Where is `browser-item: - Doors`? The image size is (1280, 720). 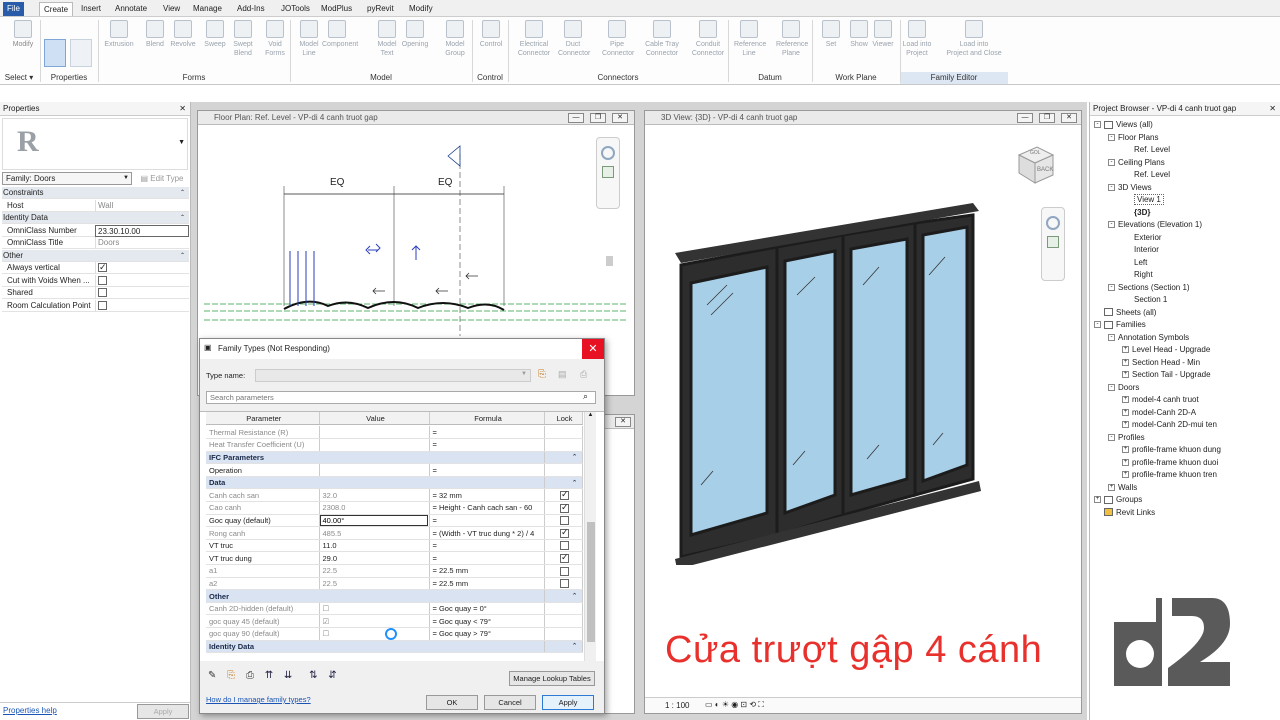
browser-item: - Doors is located at coordinates (1123, 388).